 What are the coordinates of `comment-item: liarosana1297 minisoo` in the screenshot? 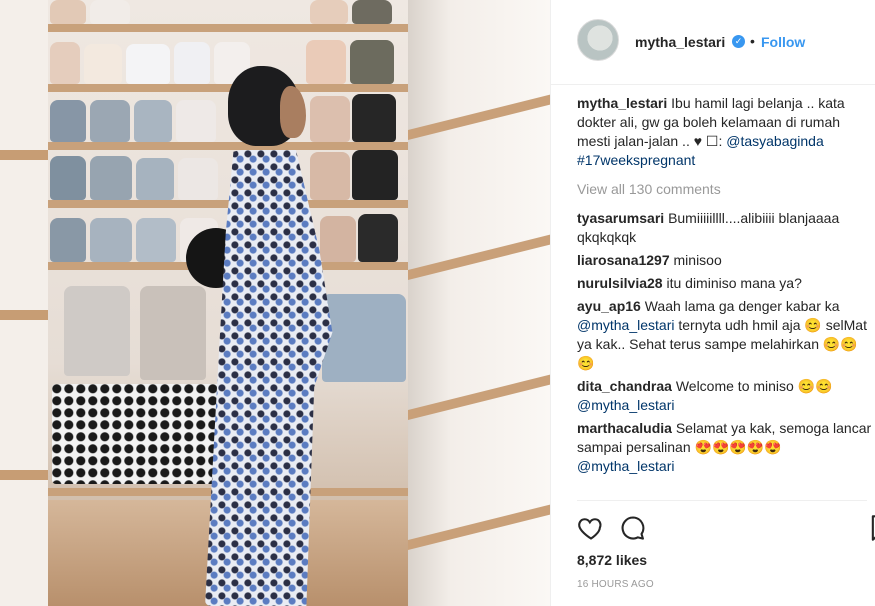 It's located at (725, 260).